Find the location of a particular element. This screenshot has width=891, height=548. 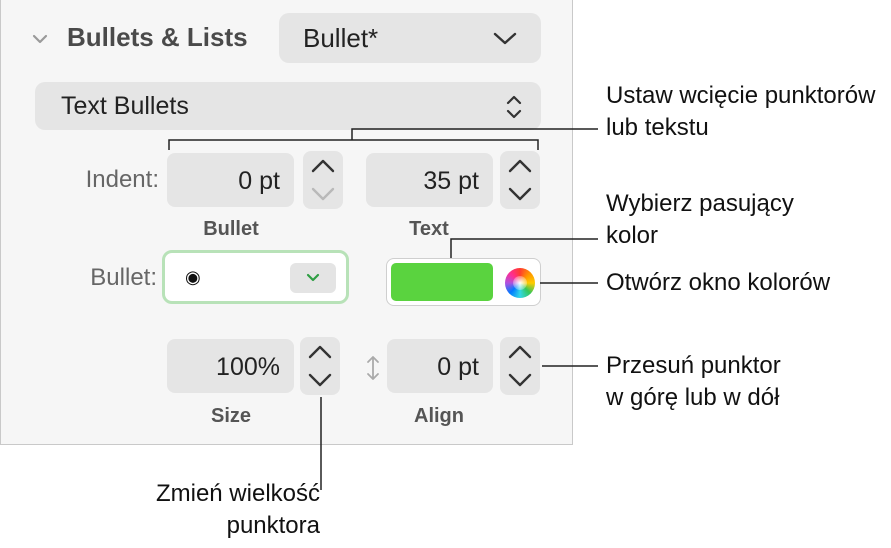

callout-move-line2: w górę lub w dół is located at coordinates (693, 397).